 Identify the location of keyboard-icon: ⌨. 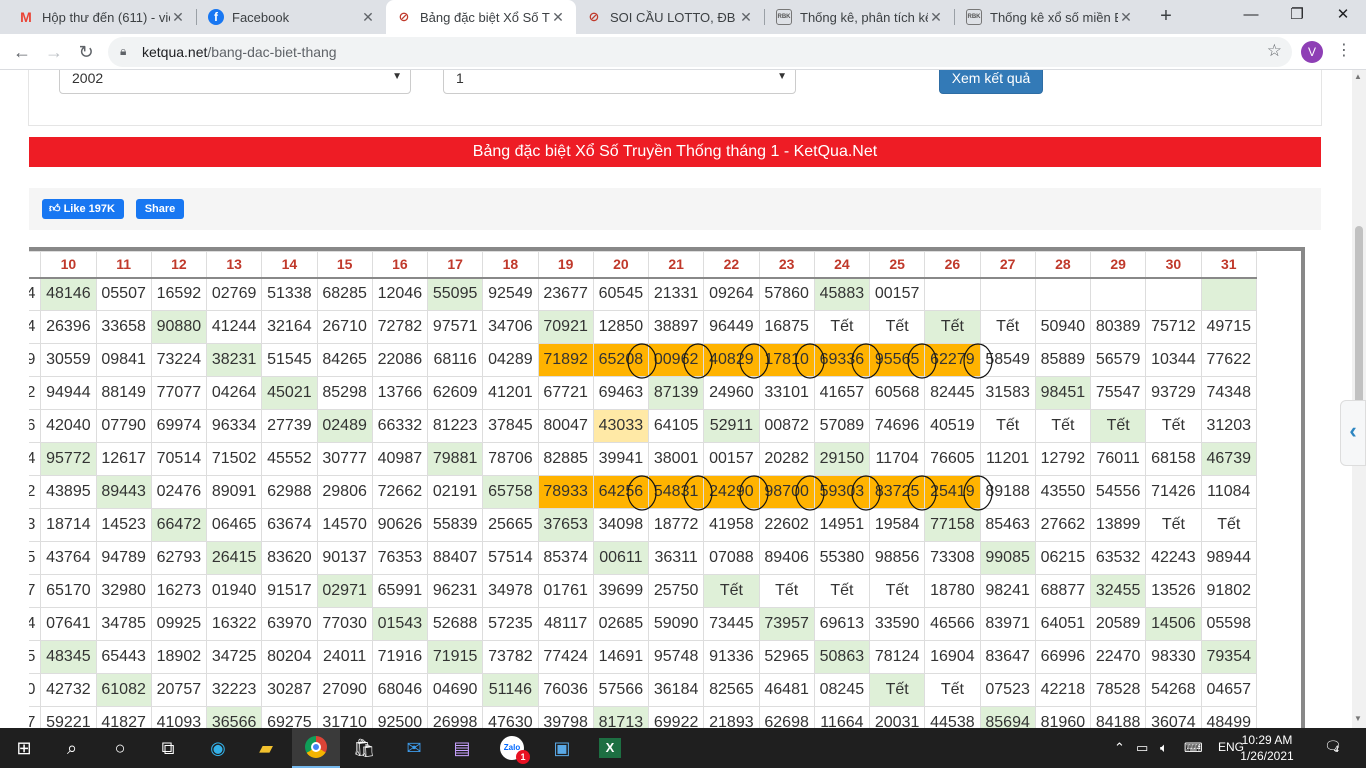
(1193, 748).